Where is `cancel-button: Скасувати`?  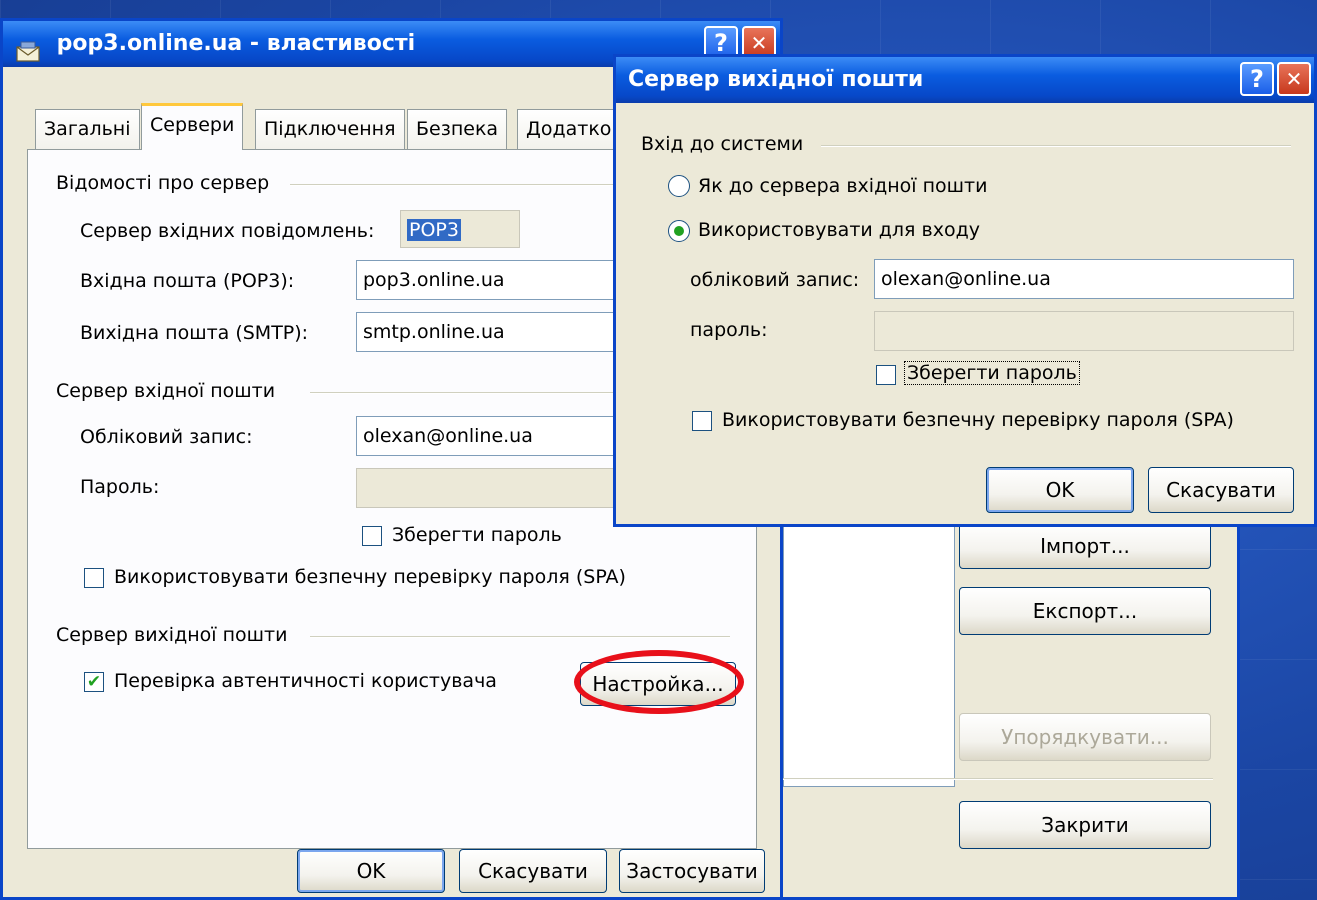 cancel-button: Скасувати is located at coordinates (533, 871).